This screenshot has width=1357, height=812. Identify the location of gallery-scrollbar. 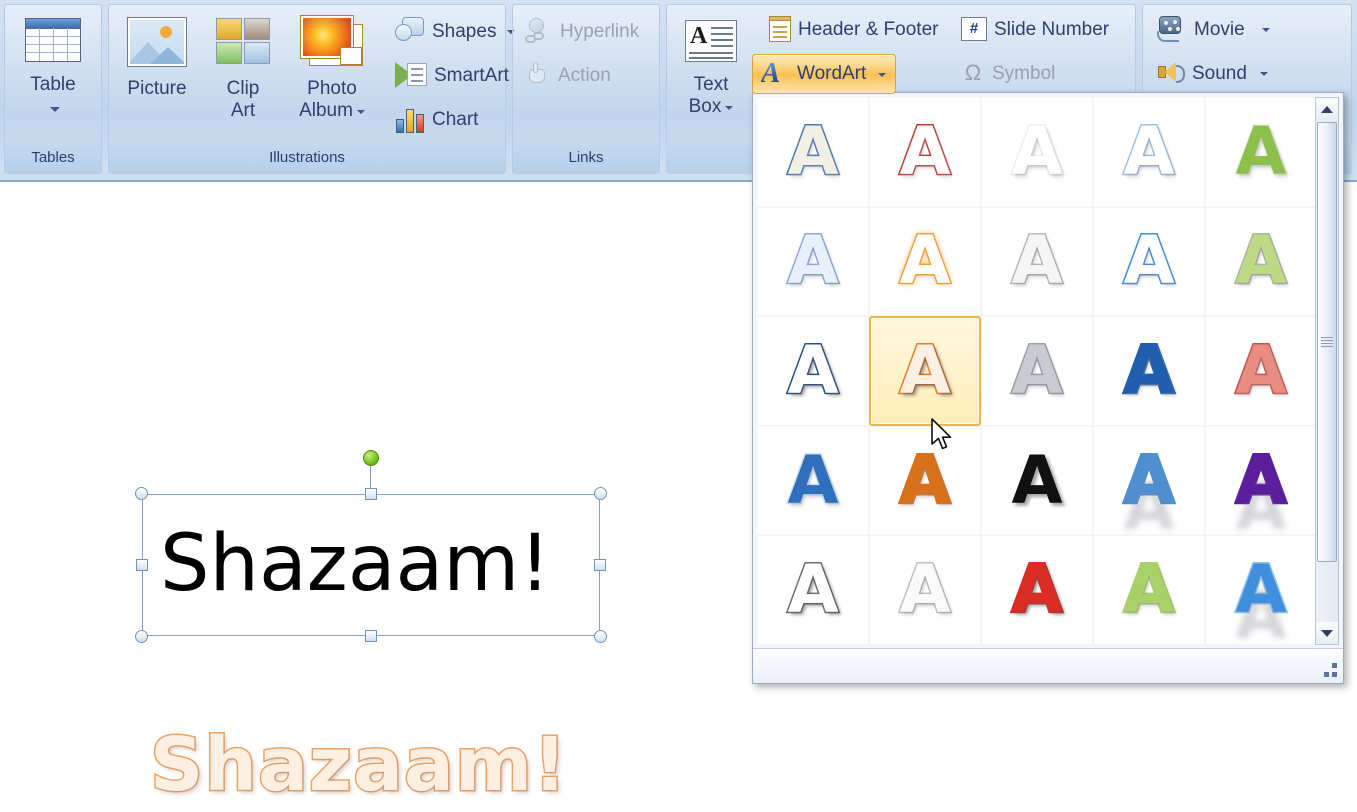
(1327, 371).